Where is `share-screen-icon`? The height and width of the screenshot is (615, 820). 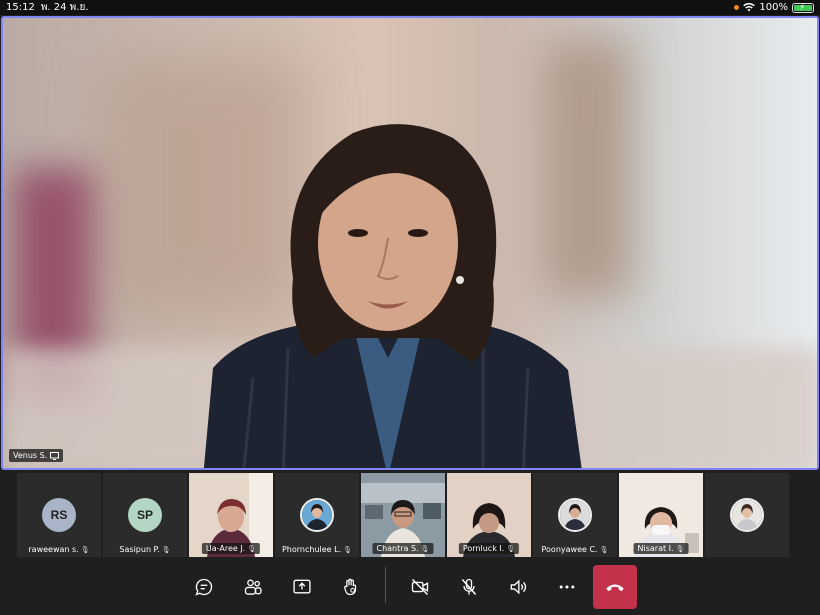
share-screen-icon is located at coordinates (302, 586).